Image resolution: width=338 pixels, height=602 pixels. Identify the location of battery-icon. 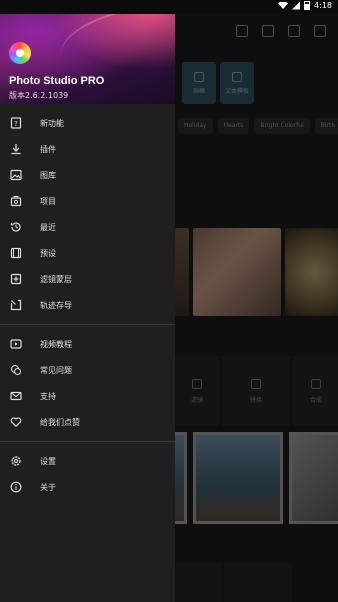
(307, 5).